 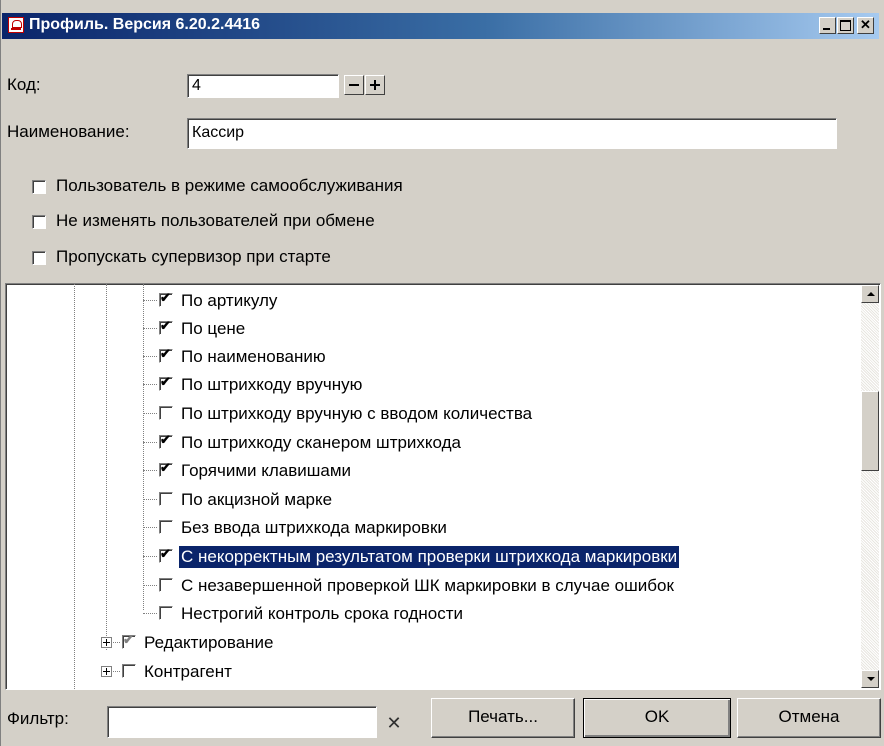 I want to click on decrement-button, so click(x=354, y=85).